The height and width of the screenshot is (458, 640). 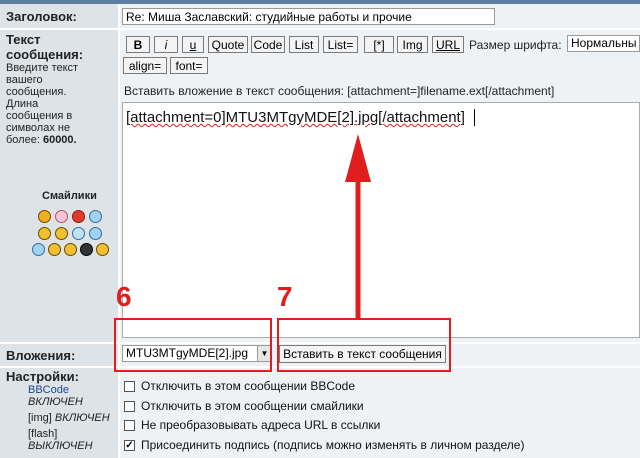 I want to click on bbcode-state: ВКЛЮЧЕН, so click(x=55, y=402).